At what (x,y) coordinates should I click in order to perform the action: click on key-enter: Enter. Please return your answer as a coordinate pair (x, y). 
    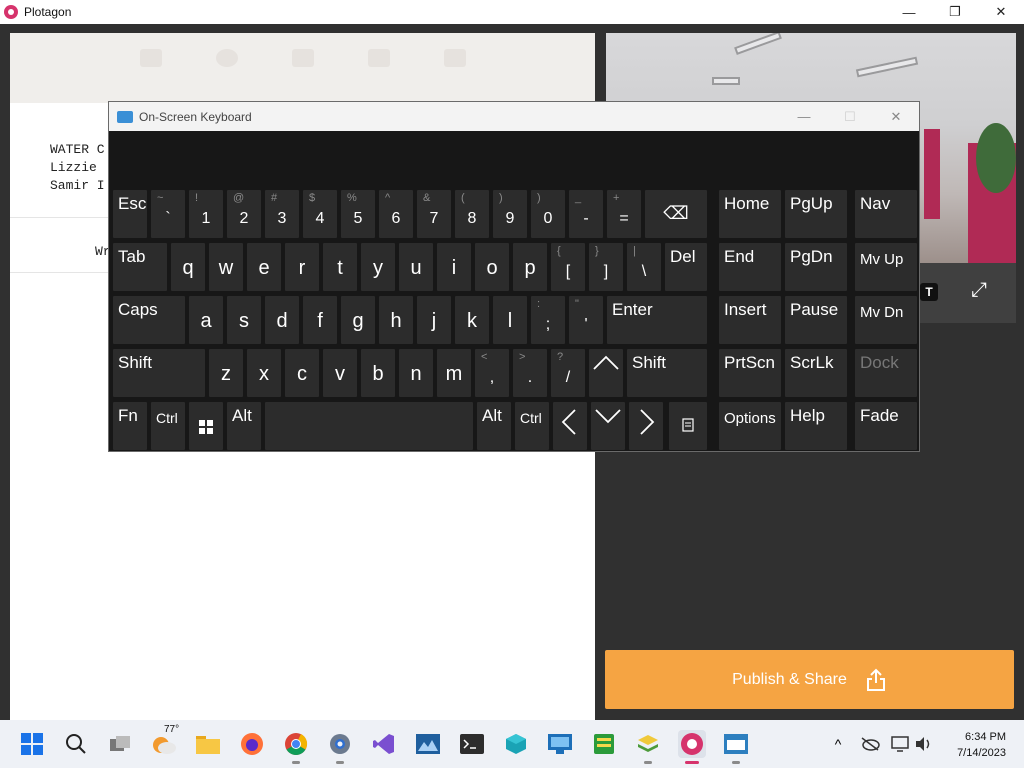
    Looking at the image, I should click on (657, 320).